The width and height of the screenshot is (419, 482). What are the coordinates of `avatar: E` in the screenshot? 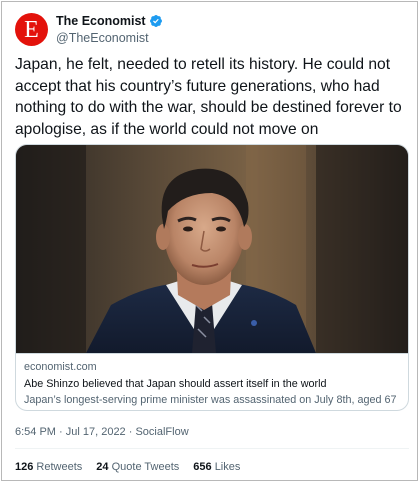 It's located at (31, 29).